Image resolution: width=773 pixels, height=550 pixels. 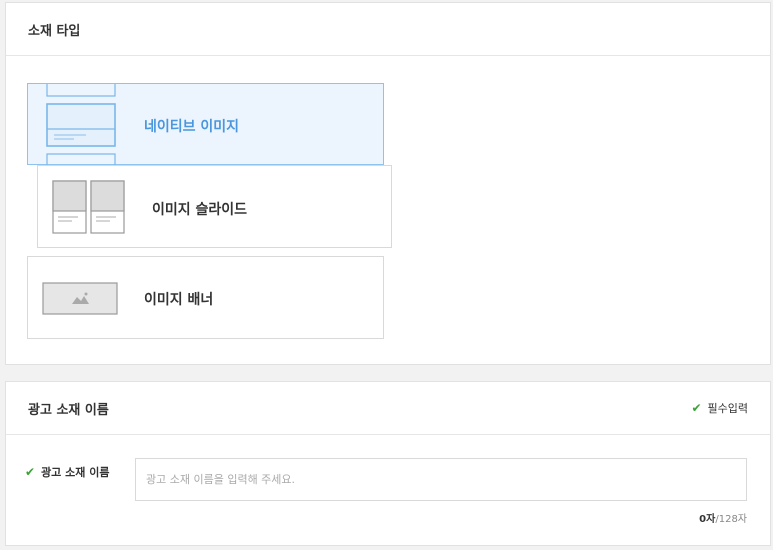 I want to click on image-slide-icon, so click(x=88, y=207).